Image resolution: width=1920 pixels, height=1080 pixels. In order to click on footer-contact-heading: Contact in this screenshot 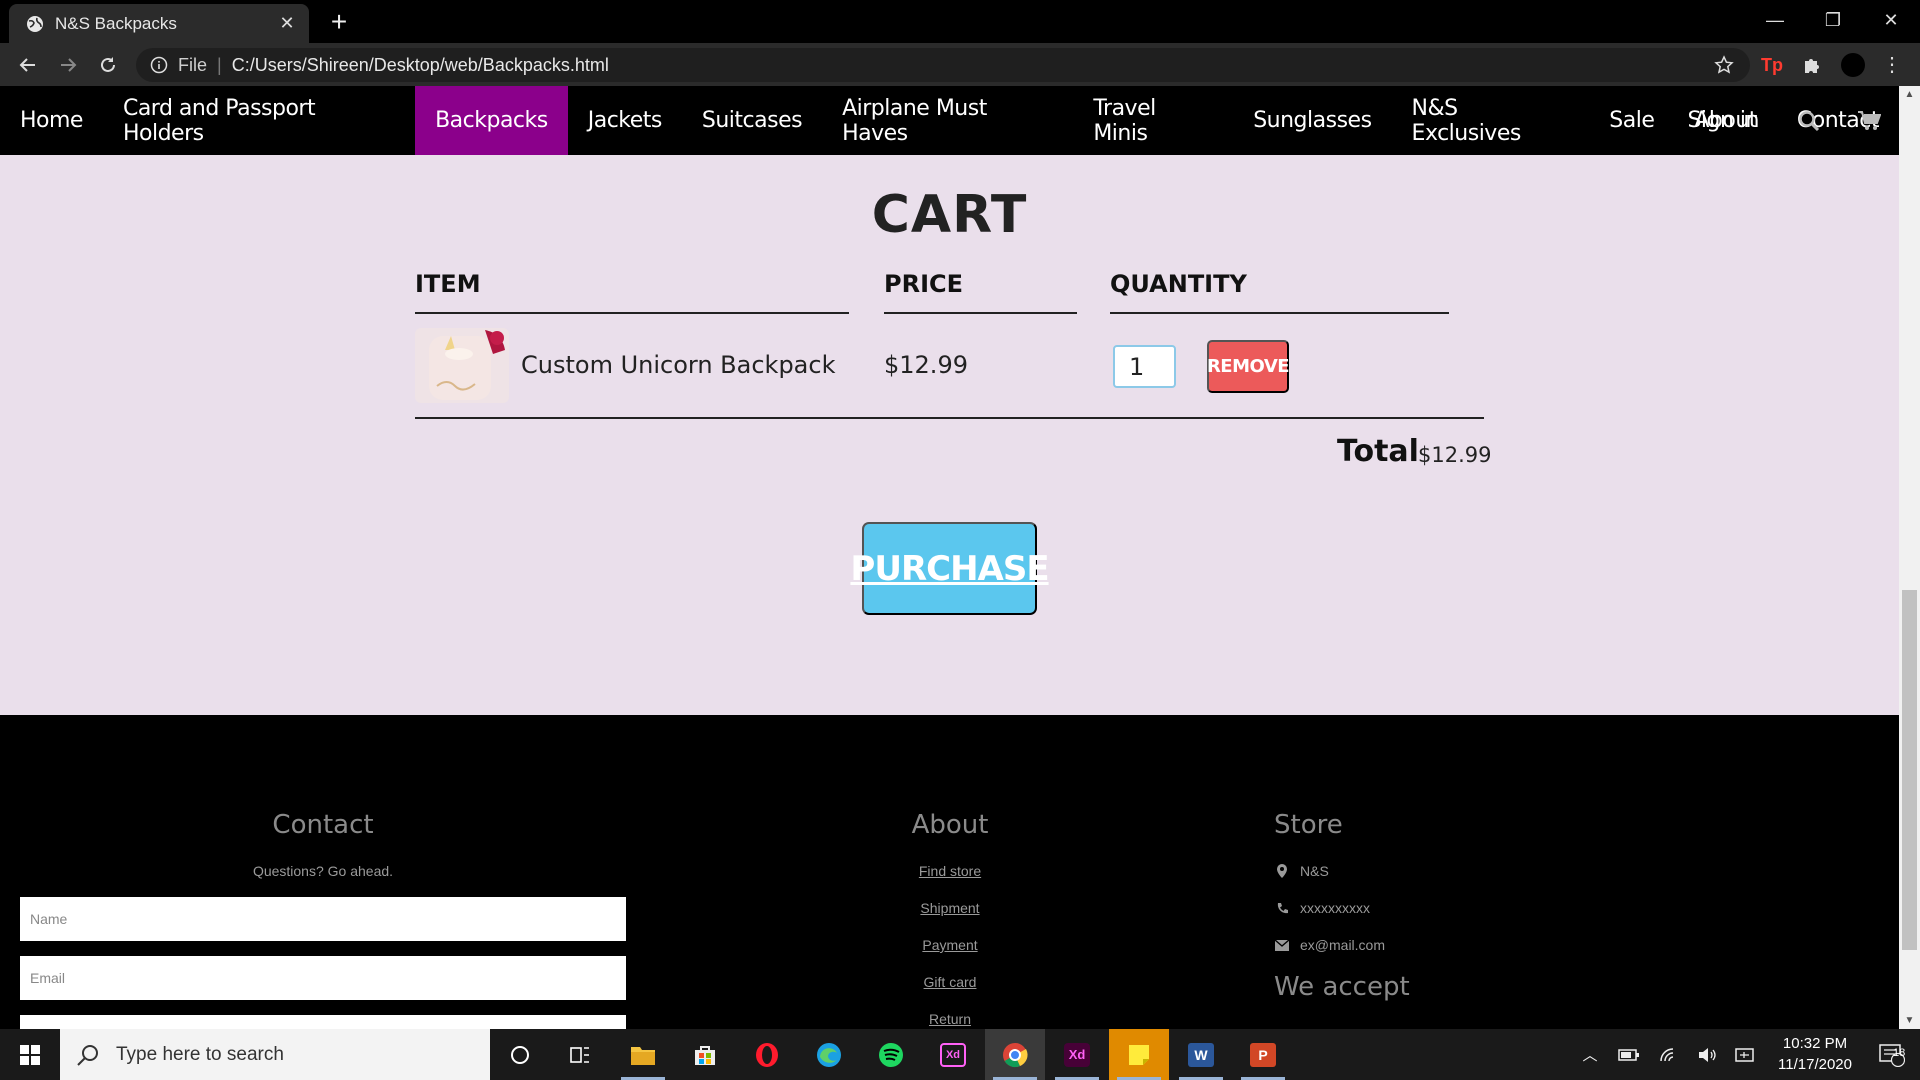, I will do `click(323, 825)`.